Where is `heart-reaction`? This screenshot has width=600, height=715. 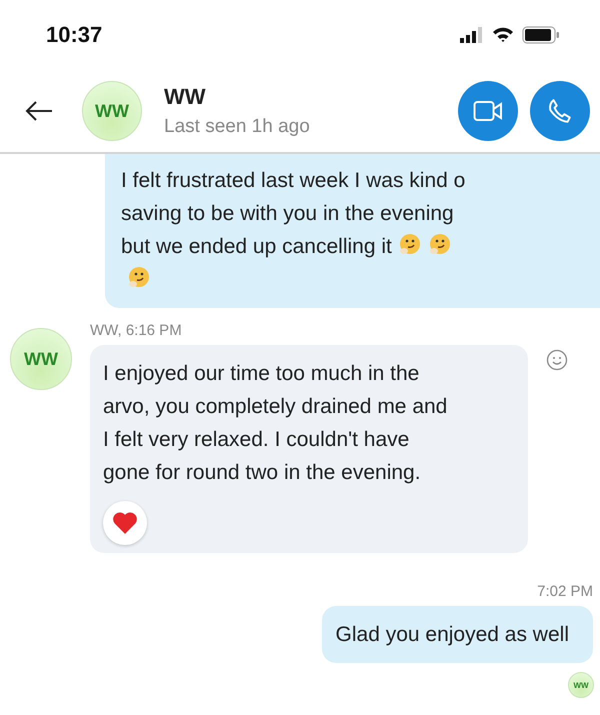
heart-reaction is located at coordinates (125, 523).